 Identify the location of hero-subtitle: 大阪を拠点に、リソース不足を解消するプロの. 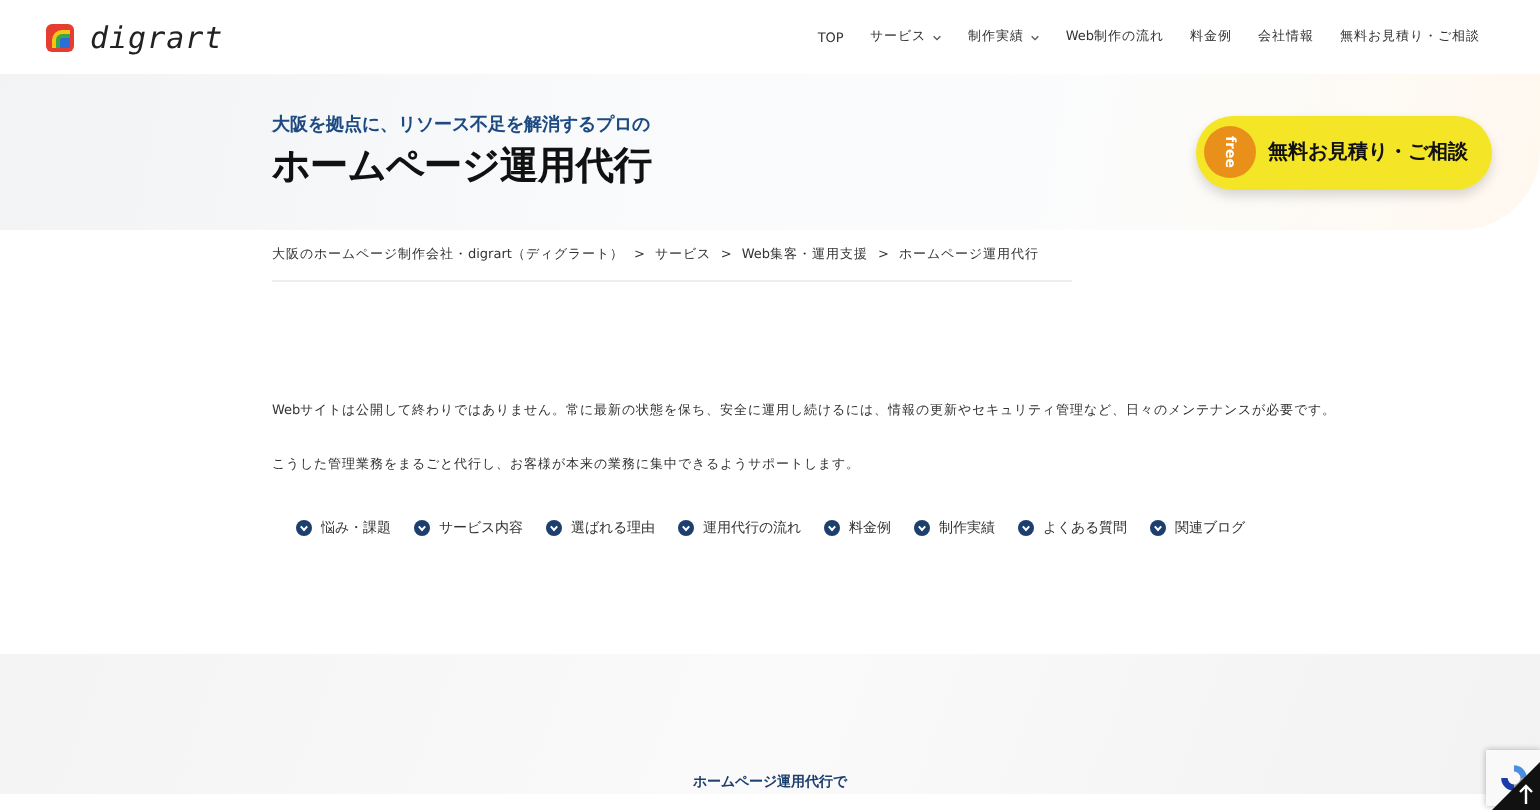
(462, 125).